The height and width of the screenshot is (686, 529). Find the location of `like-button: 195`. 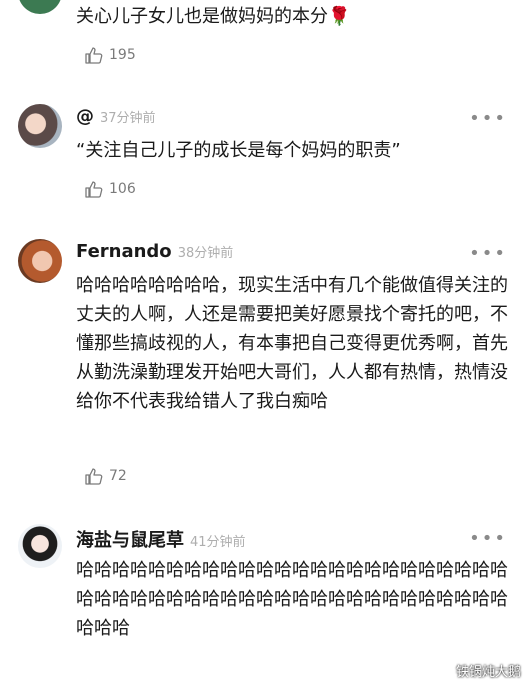

like-button: 195 is located at coordinates (110, 55).